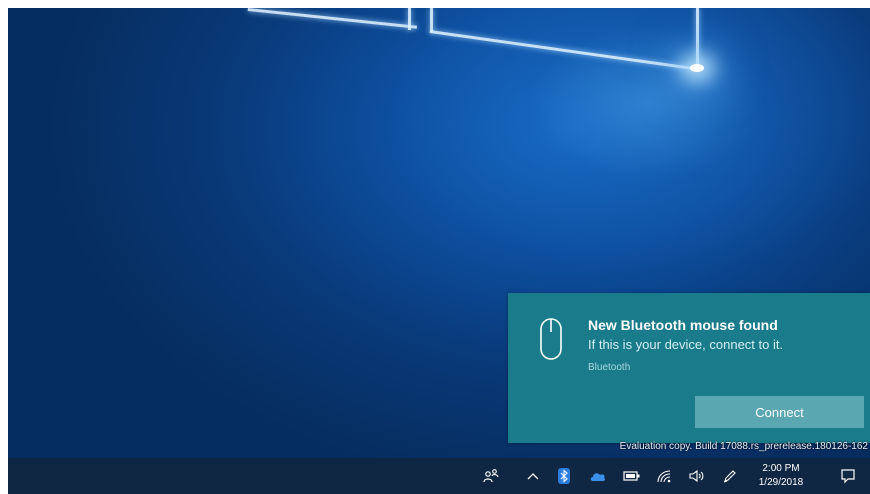  Describe the element at coordinates (564, 476) in the screenshot. I see `bluetooth-icon` at that location.